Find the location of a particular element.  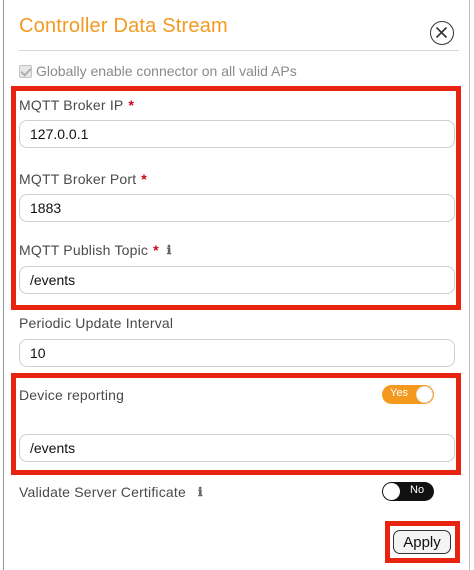

toggle-text: Yes is located at coordinates (399, 393).